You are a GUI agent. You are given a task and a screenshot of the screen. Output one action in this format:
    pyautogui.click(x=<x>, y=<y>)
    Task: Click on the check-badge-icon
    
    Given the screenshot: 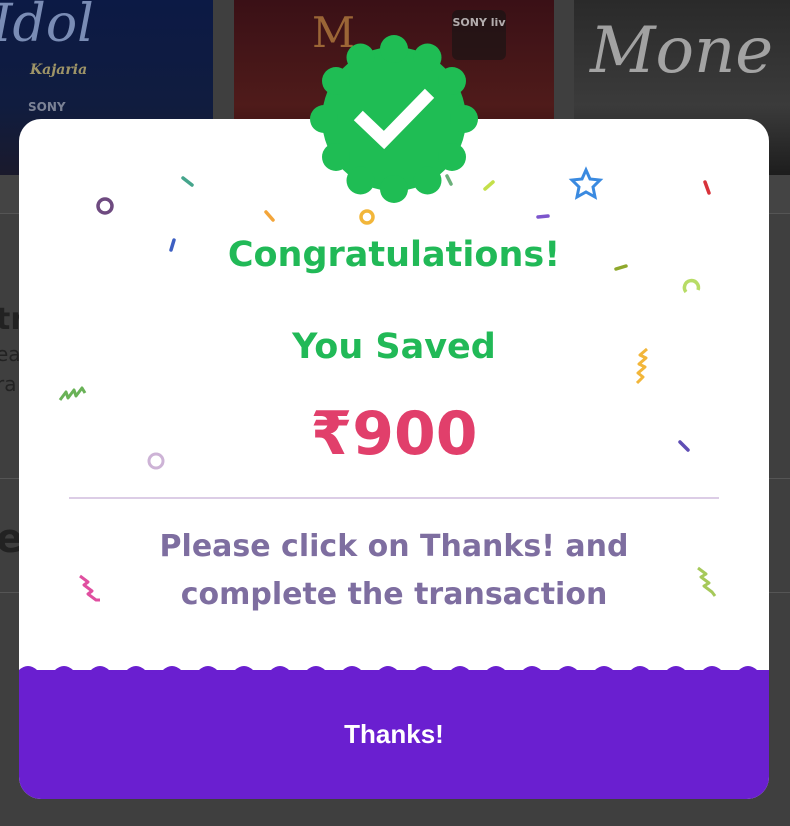 What is the action you would take?
    pyautogui.click(x=394, y=119)
    